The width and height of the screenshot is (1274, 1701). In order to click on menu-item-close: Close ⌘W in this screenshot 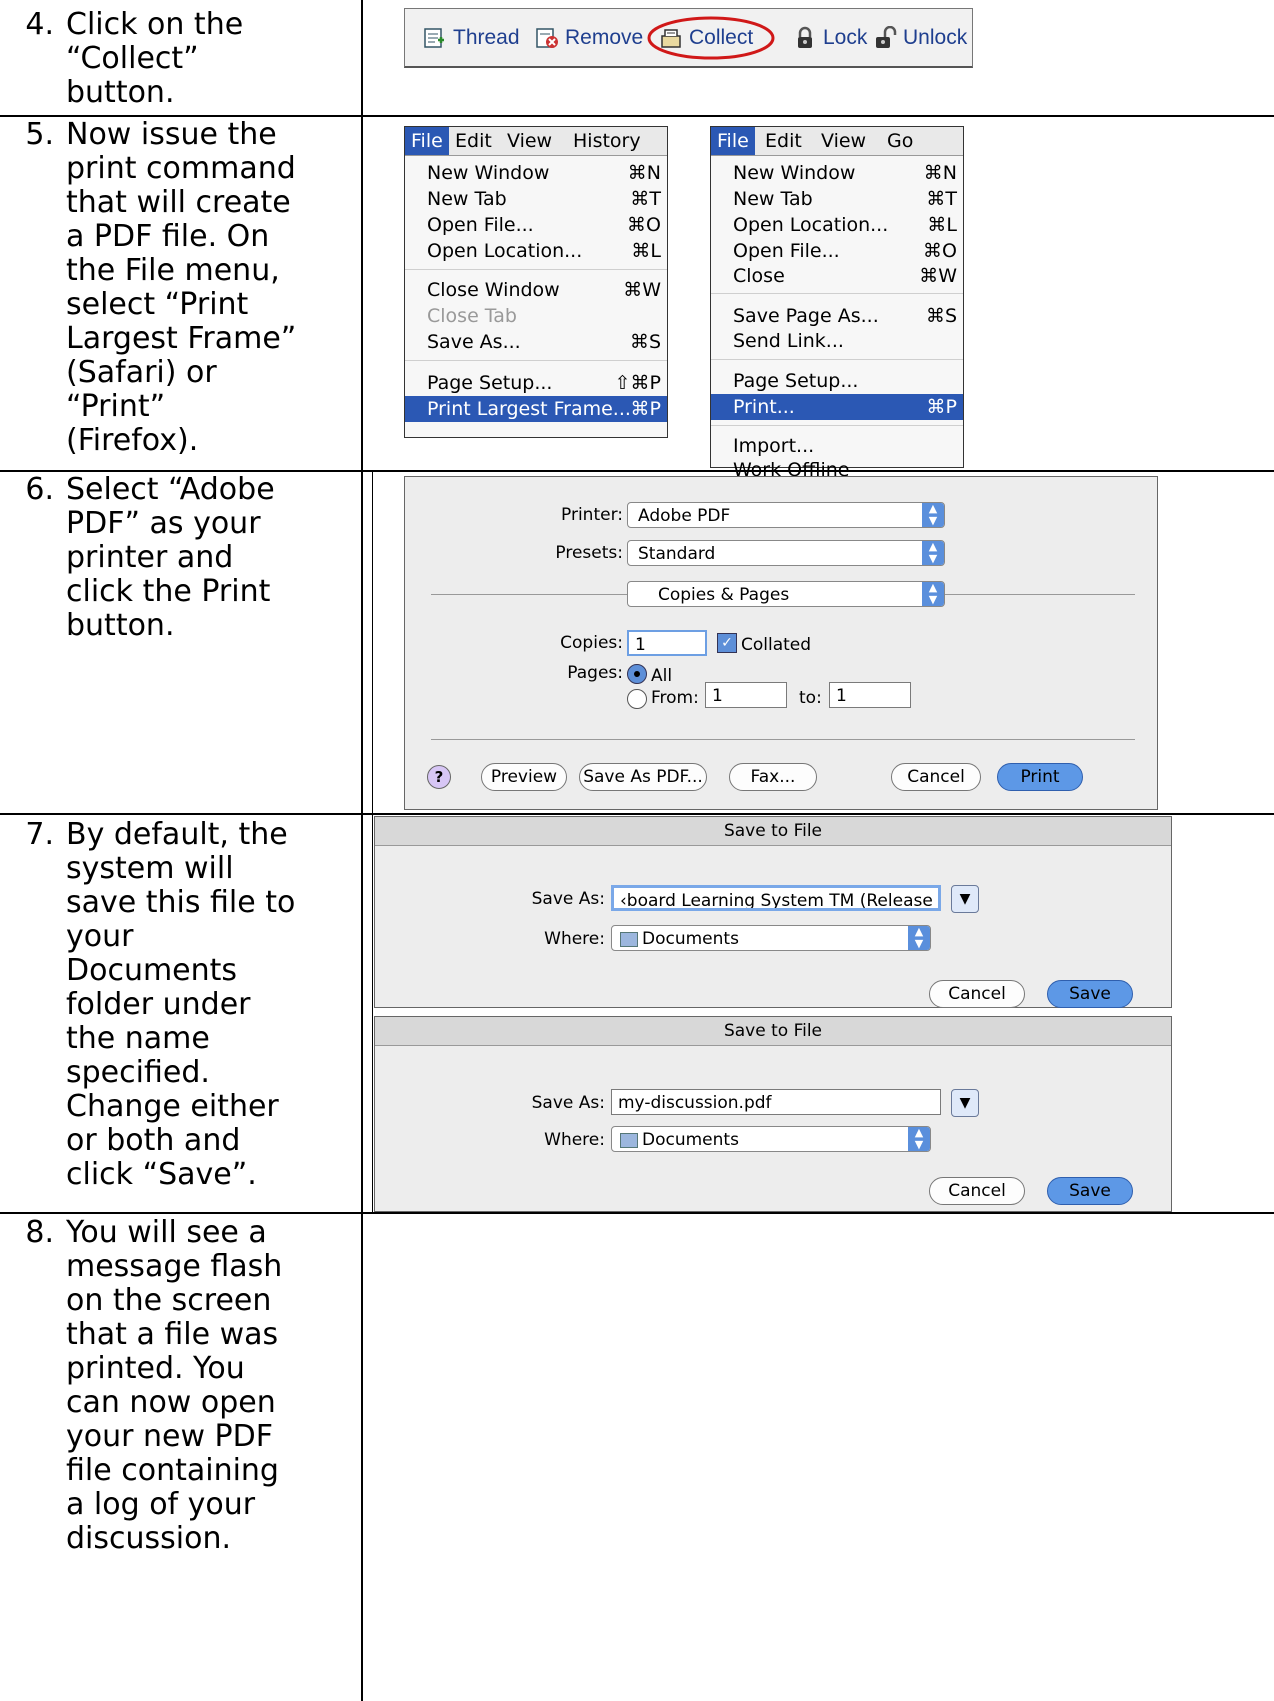, I will do `click(837, 276)`.